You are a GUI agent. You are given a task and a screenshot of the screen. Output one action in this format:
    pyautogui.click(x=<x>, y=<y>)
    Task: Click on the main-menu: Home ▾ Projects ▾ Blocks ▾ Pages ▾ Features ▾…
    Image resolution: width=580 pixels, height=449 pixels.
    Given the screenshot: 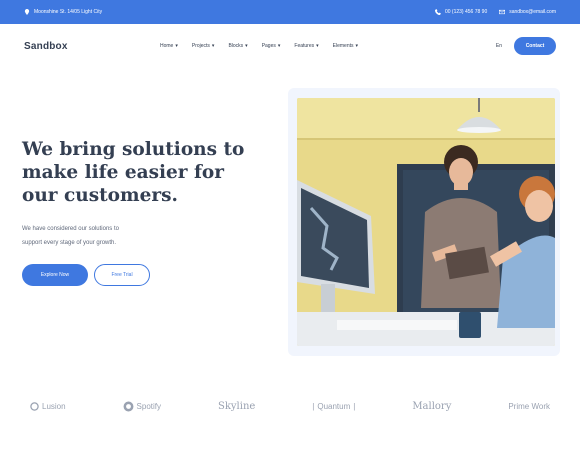 What is the action you would take?
    pyautogui.click(x=328, y=46)
    